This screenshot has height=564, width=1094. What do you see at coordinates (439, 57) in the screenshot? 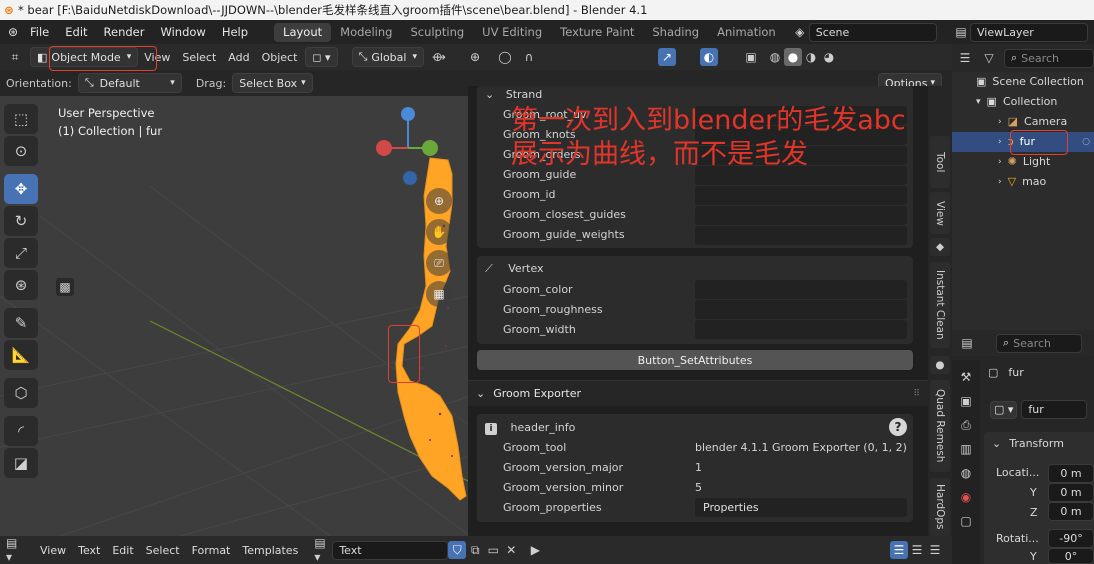
I see `pivot-point-icon: ⟴` at bounding box center [439, 57].